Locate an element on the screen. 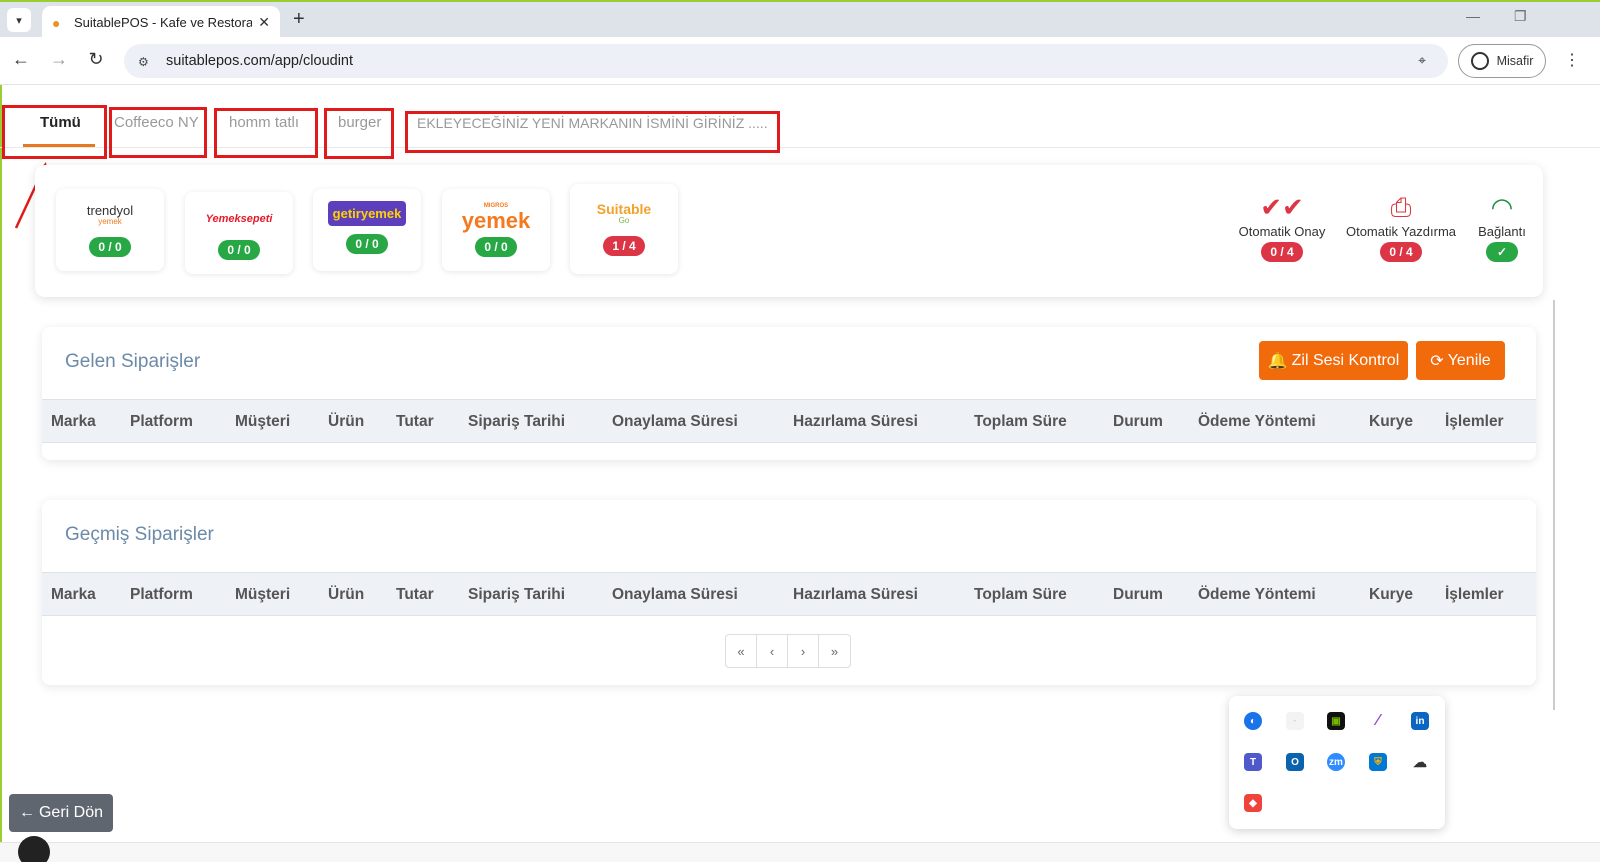  refresh-icon: ⟳ is located at coordinates (1437, 361).